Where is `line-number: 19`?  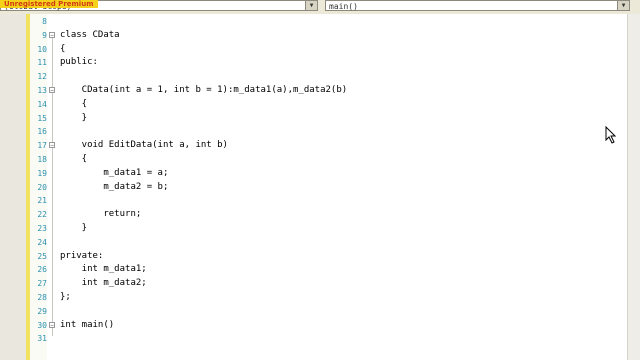 line-number: 19 is located at coordinates (42, 173).